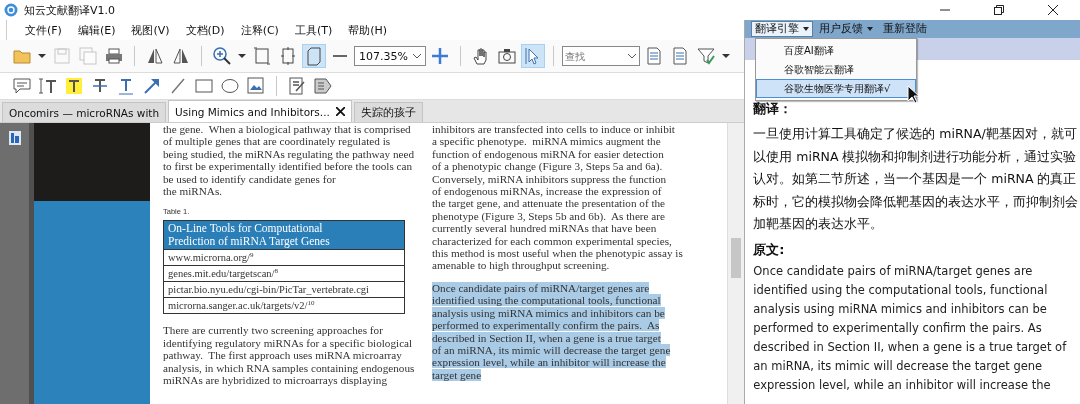 Image resolution: width=1080 pixels, height=404 pixels. I want to click on table-cell: microrna.sanger.ac.uk/targets/v2/$^{10}$, so click(284, 305).